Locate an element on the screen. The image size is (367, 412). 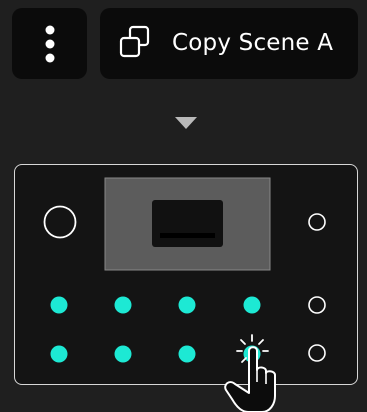
copy-scene-label: Copy Scene A is located at coordinates (253, 43).